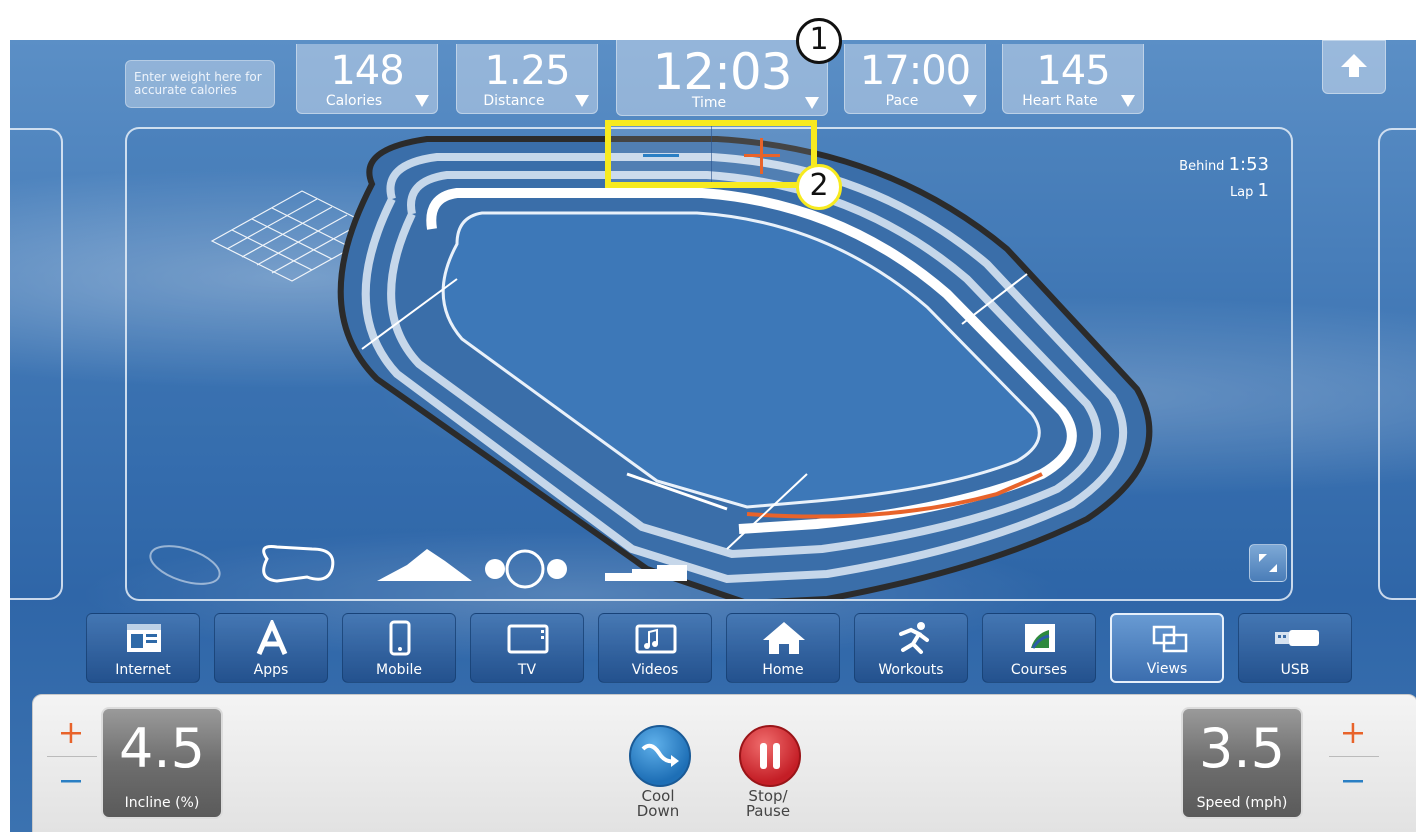 The width and height of the screenshot is (1416, 832). What do you see at coordinates (768, 803) in the screenshot?
I see `stop-pause-label: Stop/Pause` at bounding box center [768, 803].